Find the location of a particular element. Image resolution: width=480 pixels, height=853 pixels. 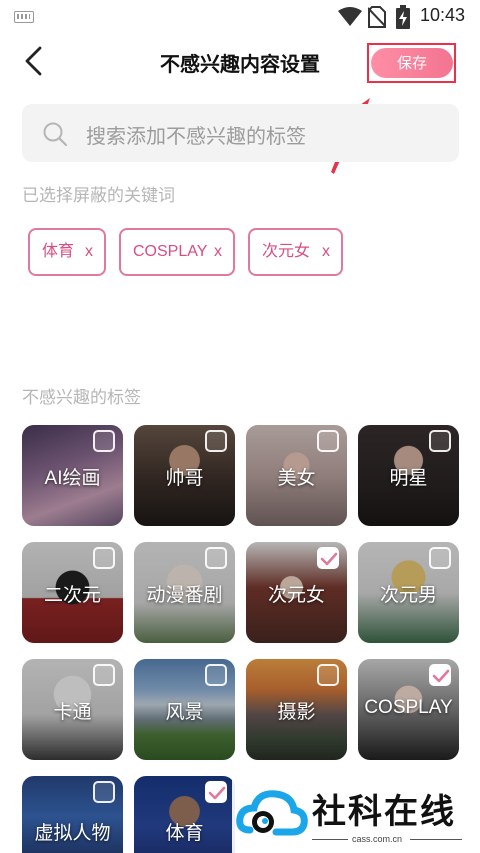

save-button: 保存 is located at coordinates (412, 63).